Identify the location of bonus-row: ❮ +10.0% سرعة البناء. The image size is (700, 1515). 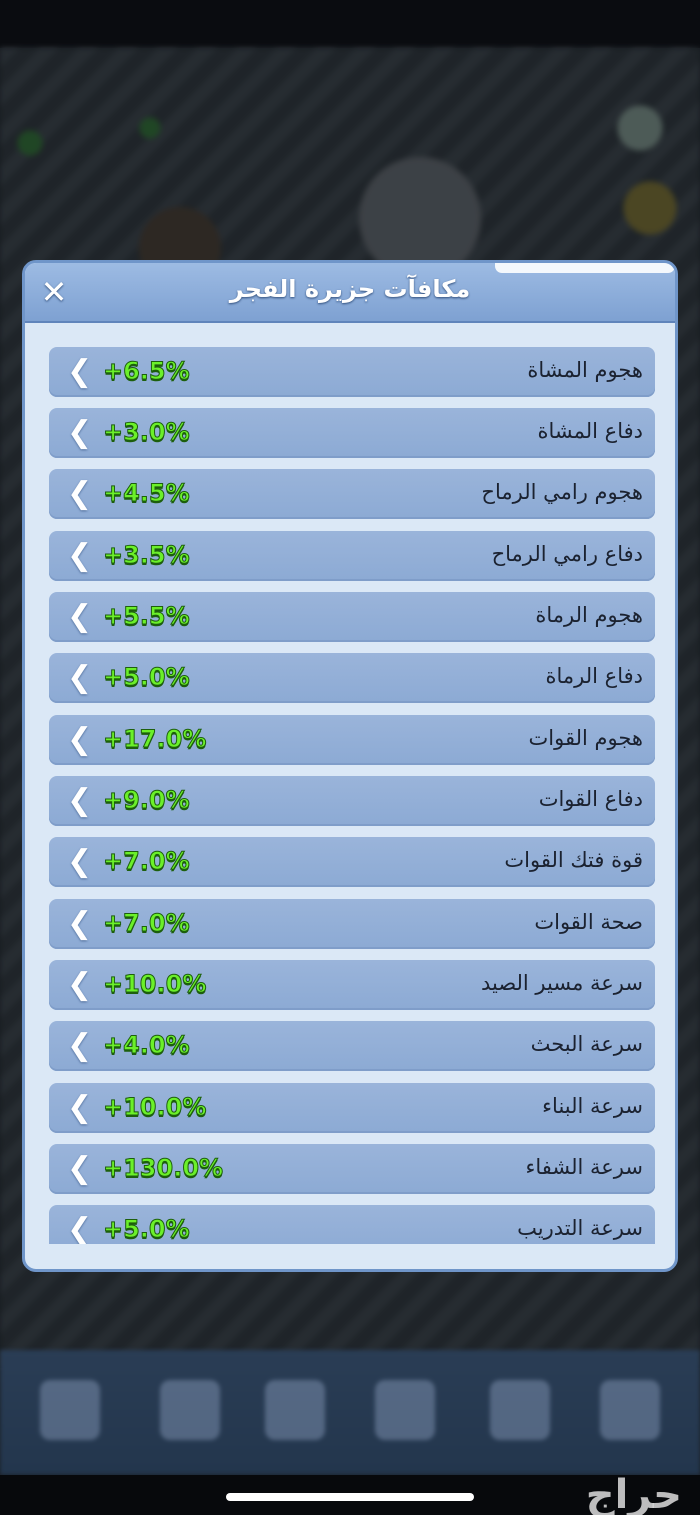
(352, 1108).